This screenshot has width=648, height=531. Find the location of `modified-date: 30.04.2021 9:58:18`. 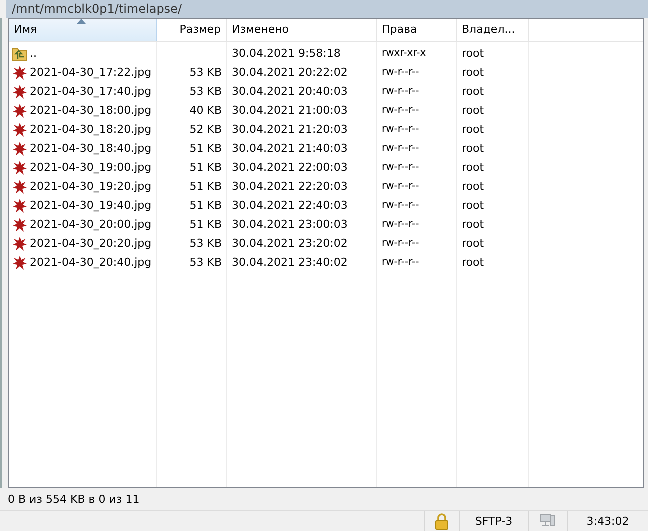

modified-date: 30.04.2021 9:58:18 is located at coordinates (286, 53).